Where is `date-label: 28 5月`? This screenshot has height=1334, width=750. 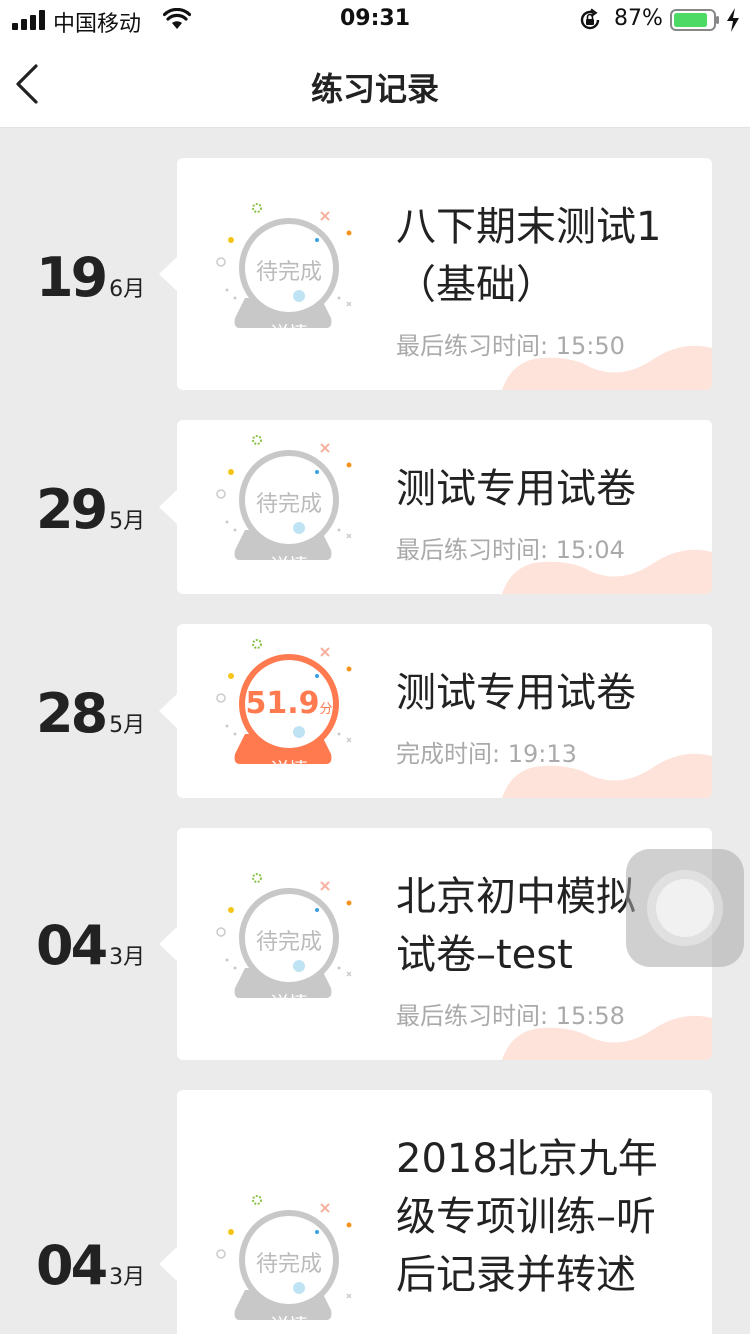
date-label: 28 5月 is located at coordinates (101, 713).